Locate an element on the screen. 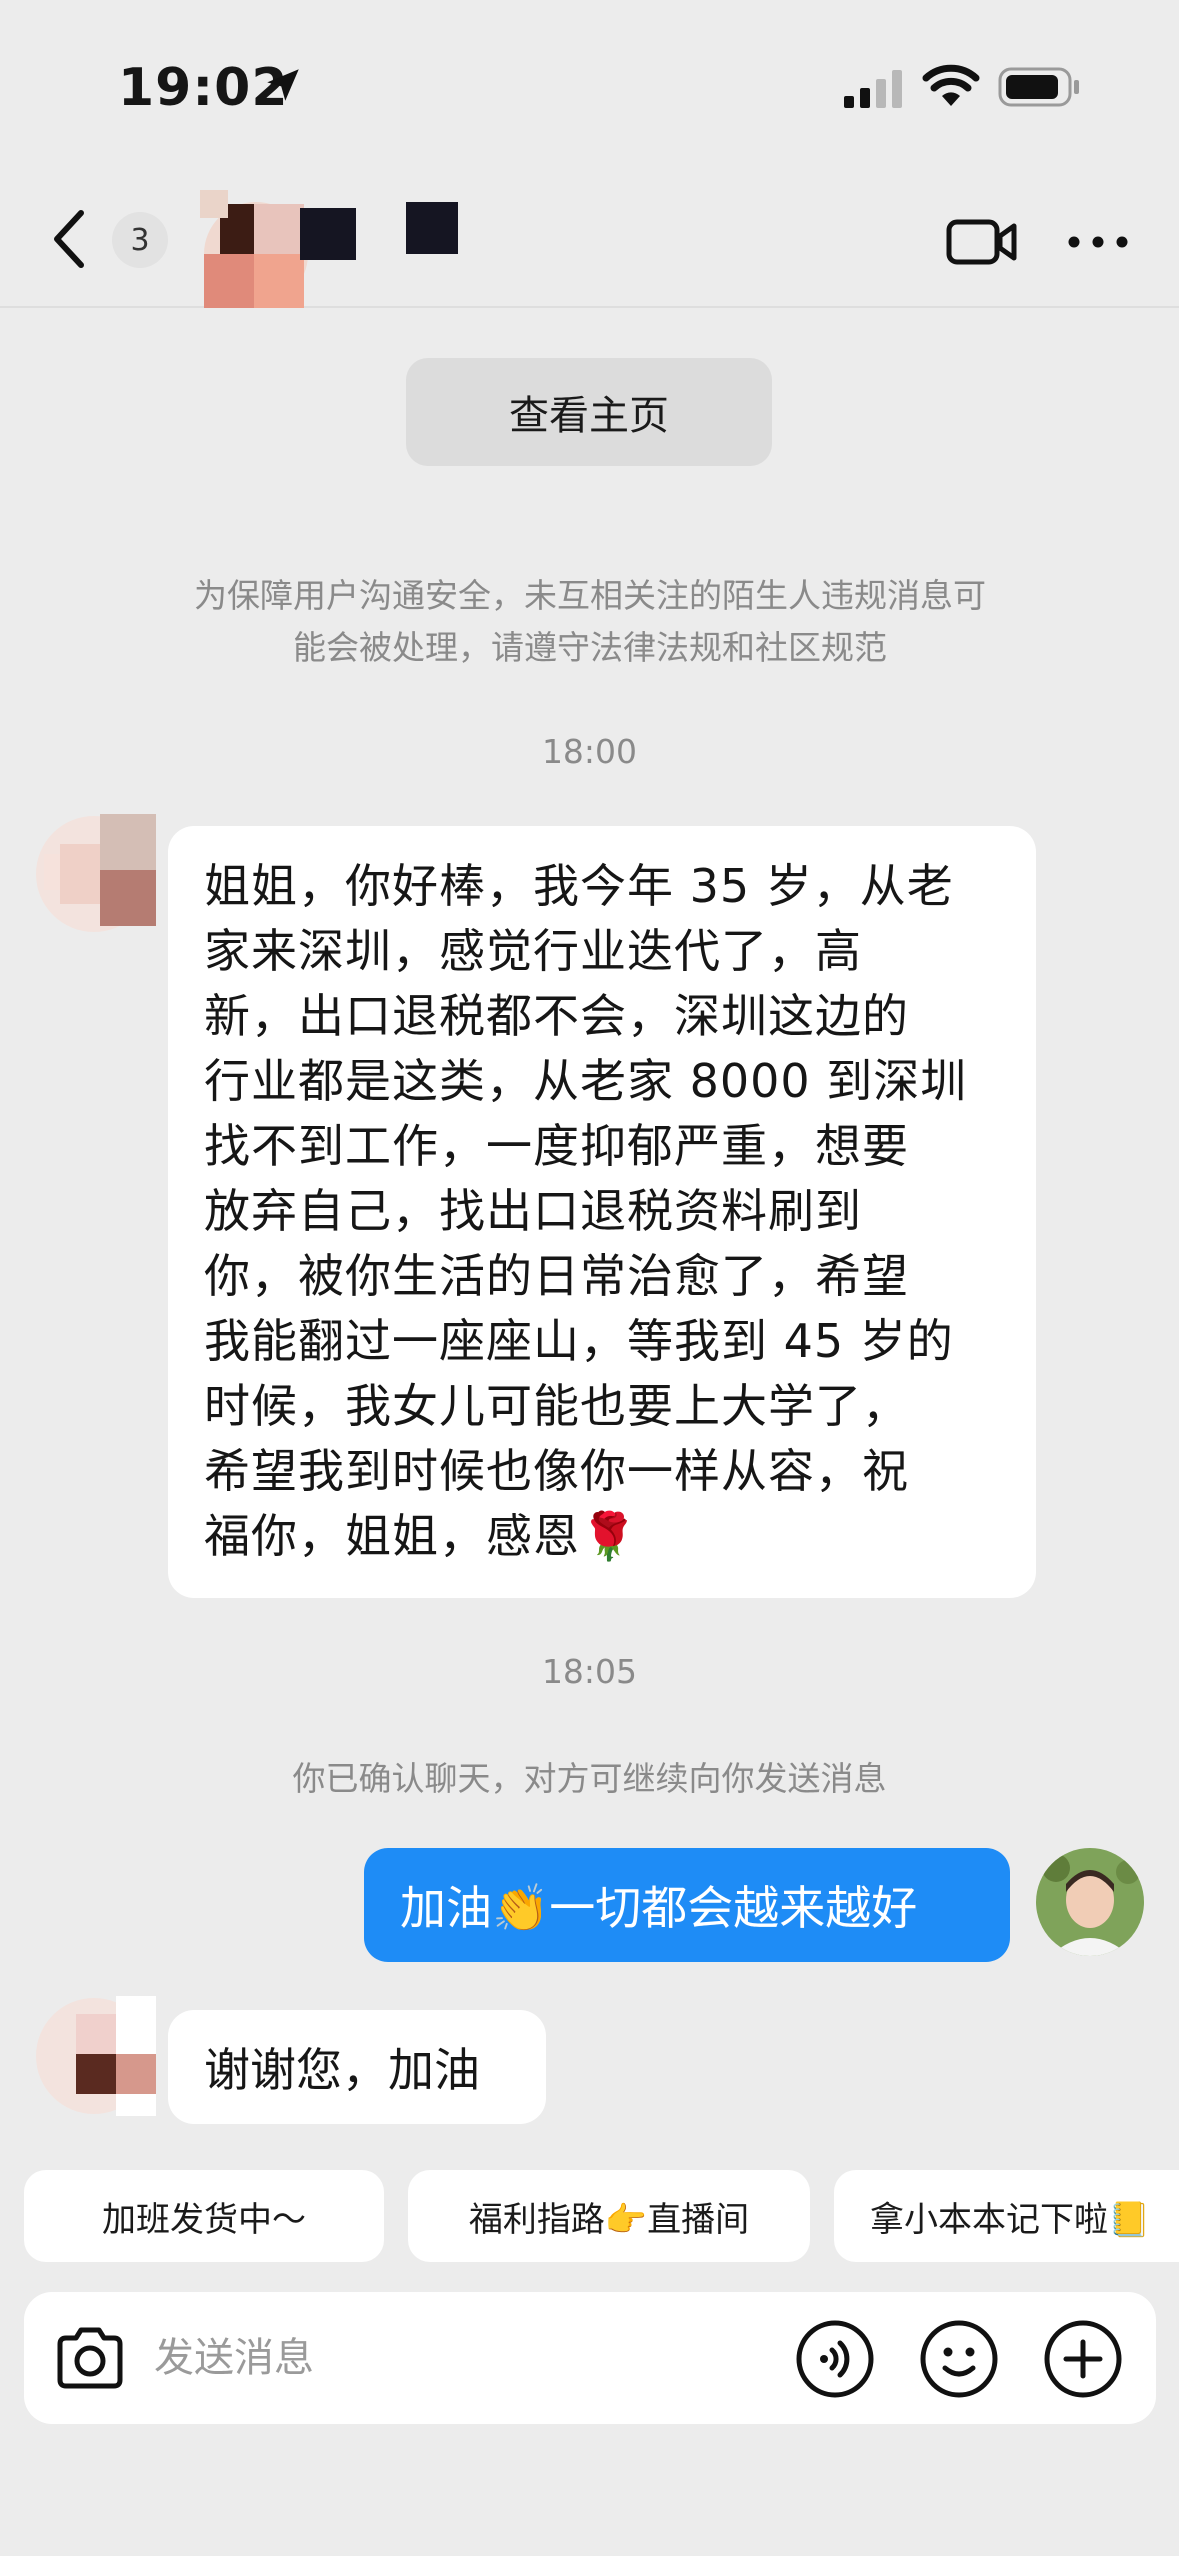  message-line: 我能翻过一座座山，等我到 45 岁的 is located at coordinates (579, 1341).